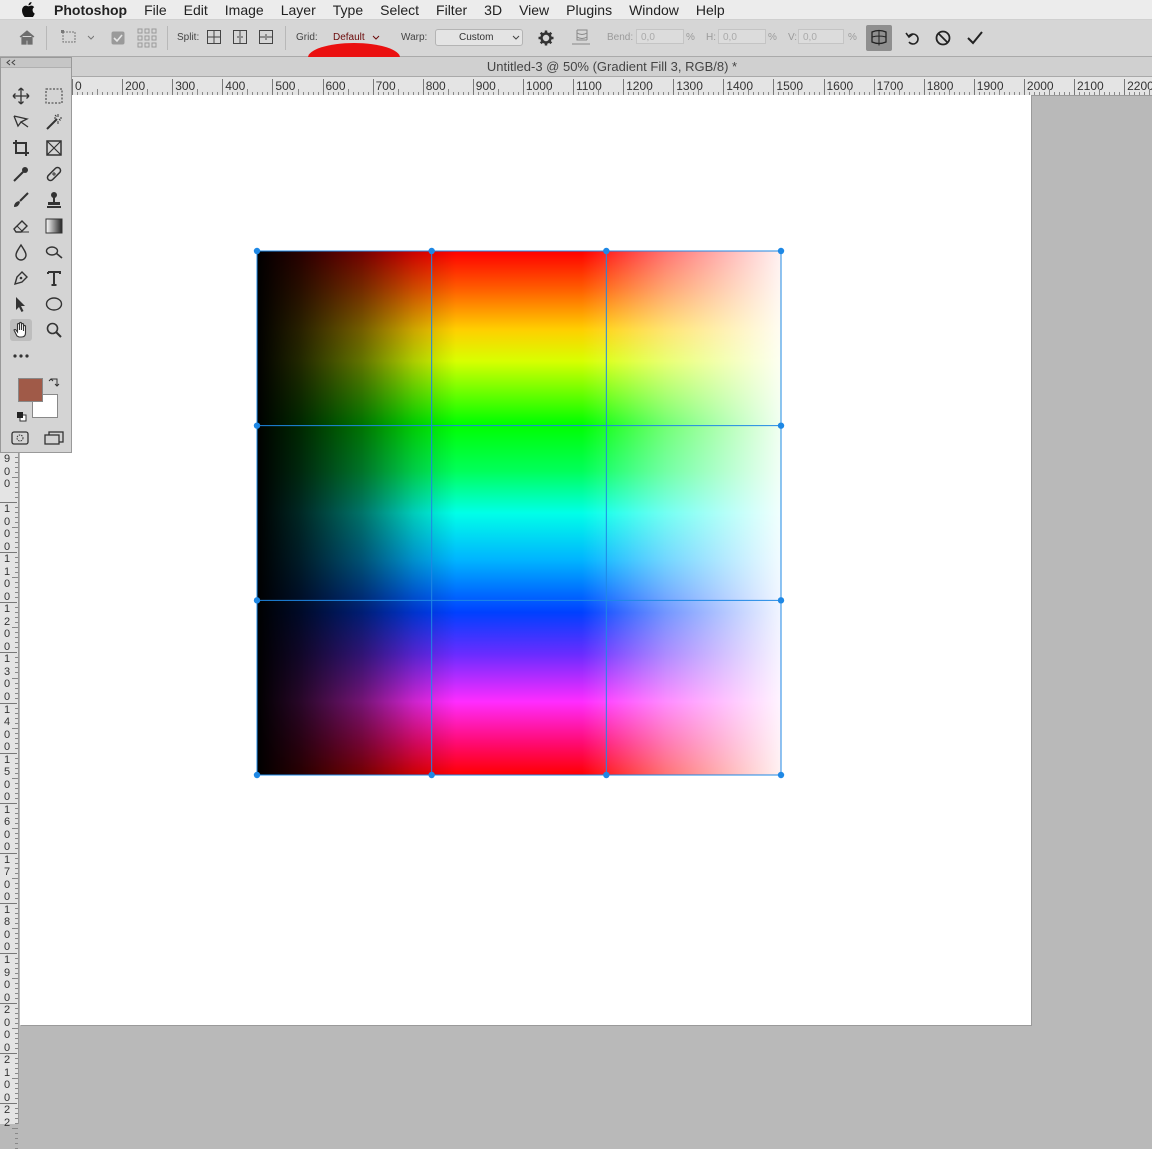  What do you see at coordinates (21, 148) in the screenshot?
I see `crop-icon` at bounding box center [21, 148].